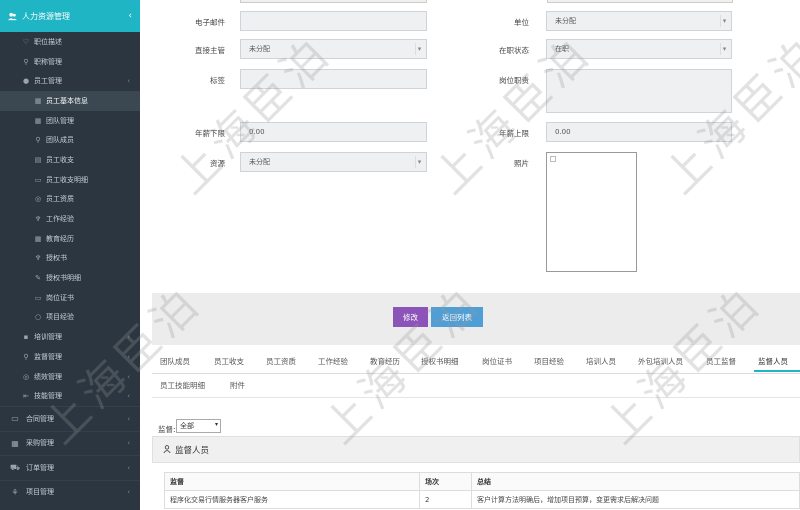  Describe the element at coordinates (38, 238) in the screenshot. I see `menu-item-icon: ▦` at that location.